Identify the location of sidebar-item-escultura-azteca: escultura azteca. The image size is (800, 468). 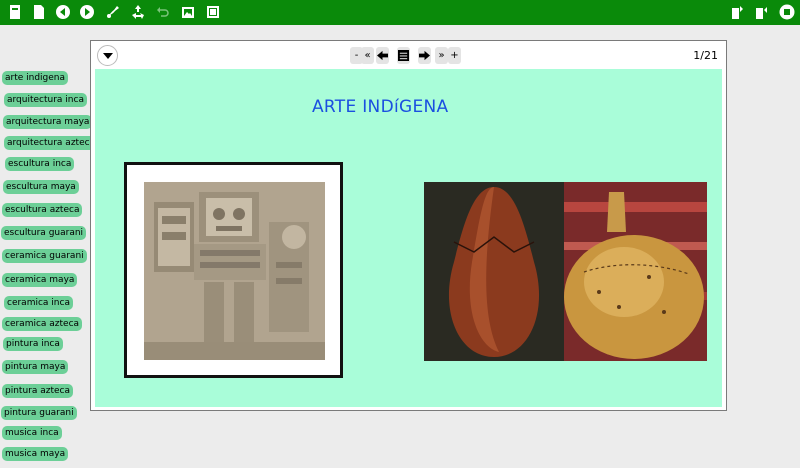
(42, 210).